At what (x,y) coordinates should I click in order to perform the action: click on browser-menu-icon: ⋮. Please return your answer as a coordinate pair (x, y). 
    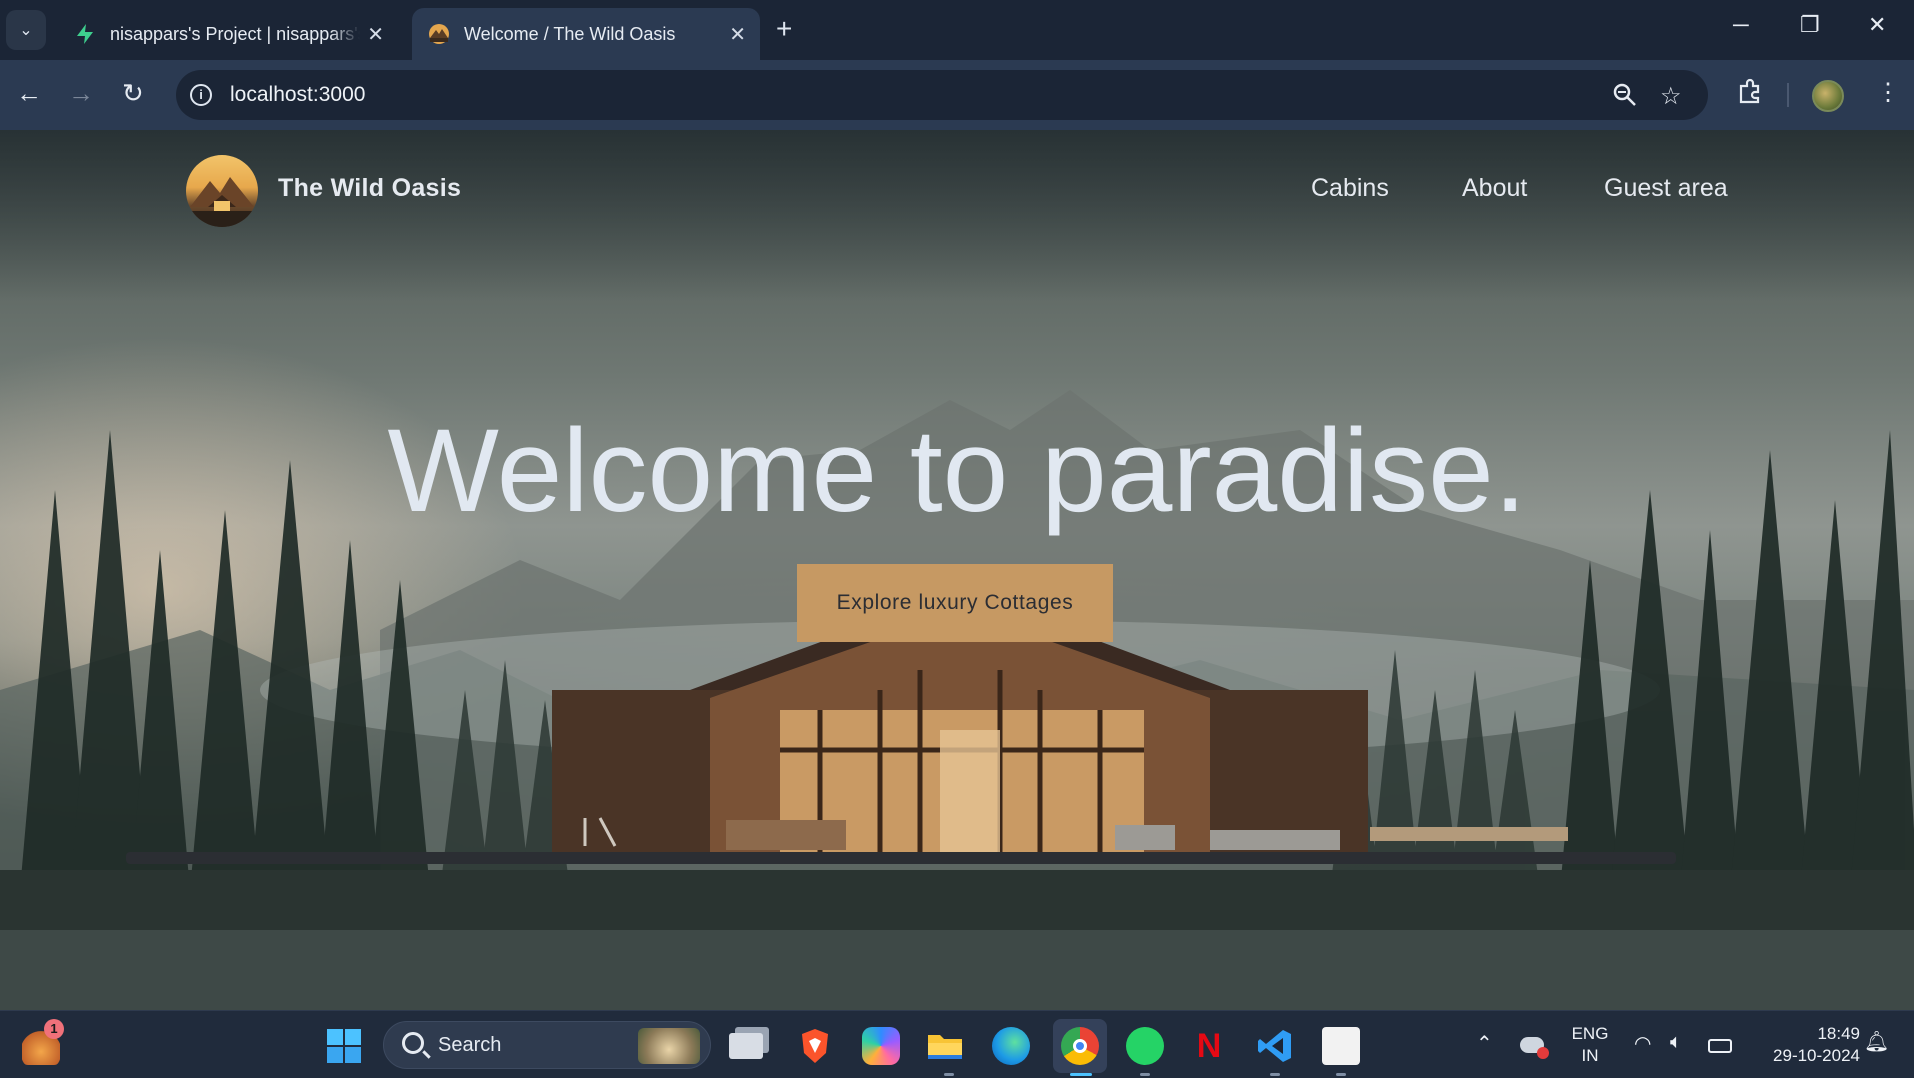
    Looking at the image, I should click on (1888, 92).